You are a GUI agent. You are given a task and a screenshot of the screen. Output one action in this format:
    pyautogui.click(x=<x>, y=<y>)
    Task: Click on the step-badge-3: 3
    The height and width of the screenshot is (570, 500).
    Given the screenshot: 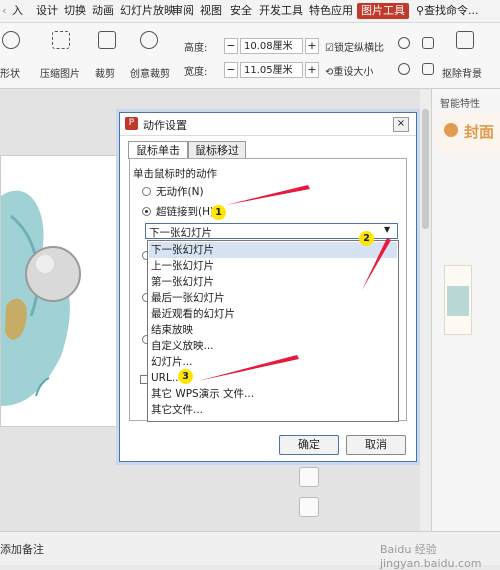 What is the action you would take?
    pyautogui.click(x=185, y=376)
    